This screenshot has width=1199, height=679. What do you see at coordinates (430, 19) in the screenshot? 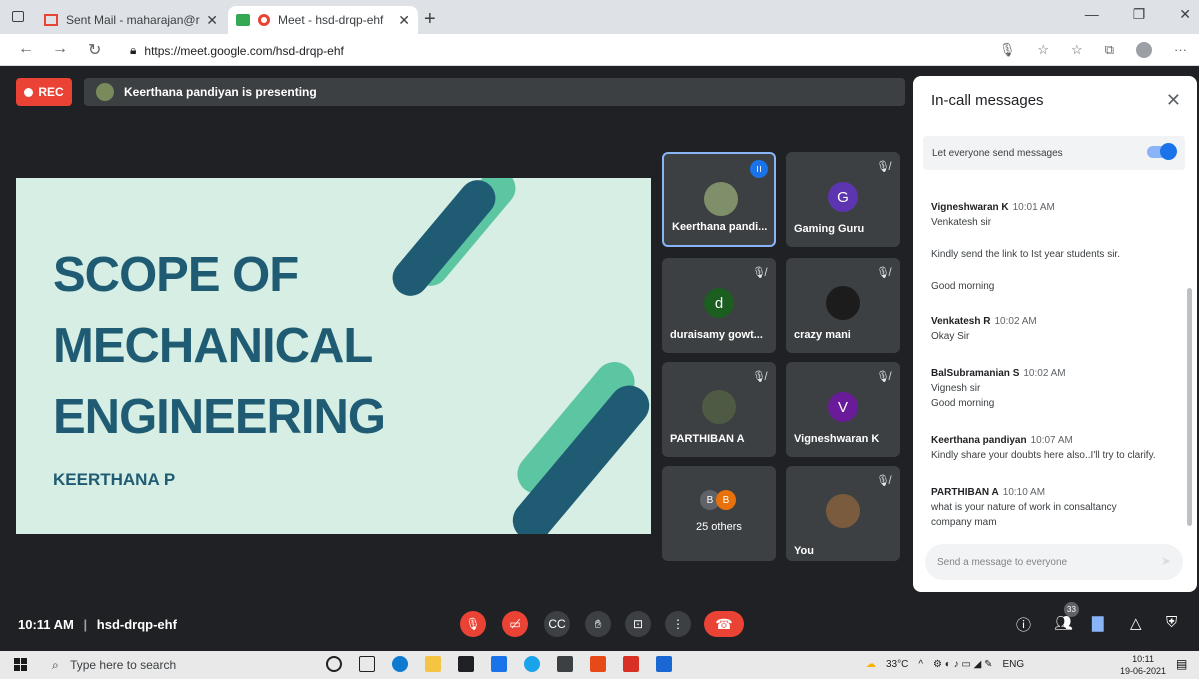
I see `new-tab-button: +` at bounding box center [430, 19].